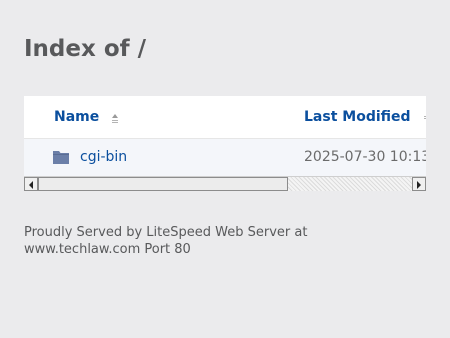  What do you see at coordinates (225, 157) in the screenshot?
I see `table-row: cgi-bin 2025-07-30 10:13` at bounding box center [225, 157].